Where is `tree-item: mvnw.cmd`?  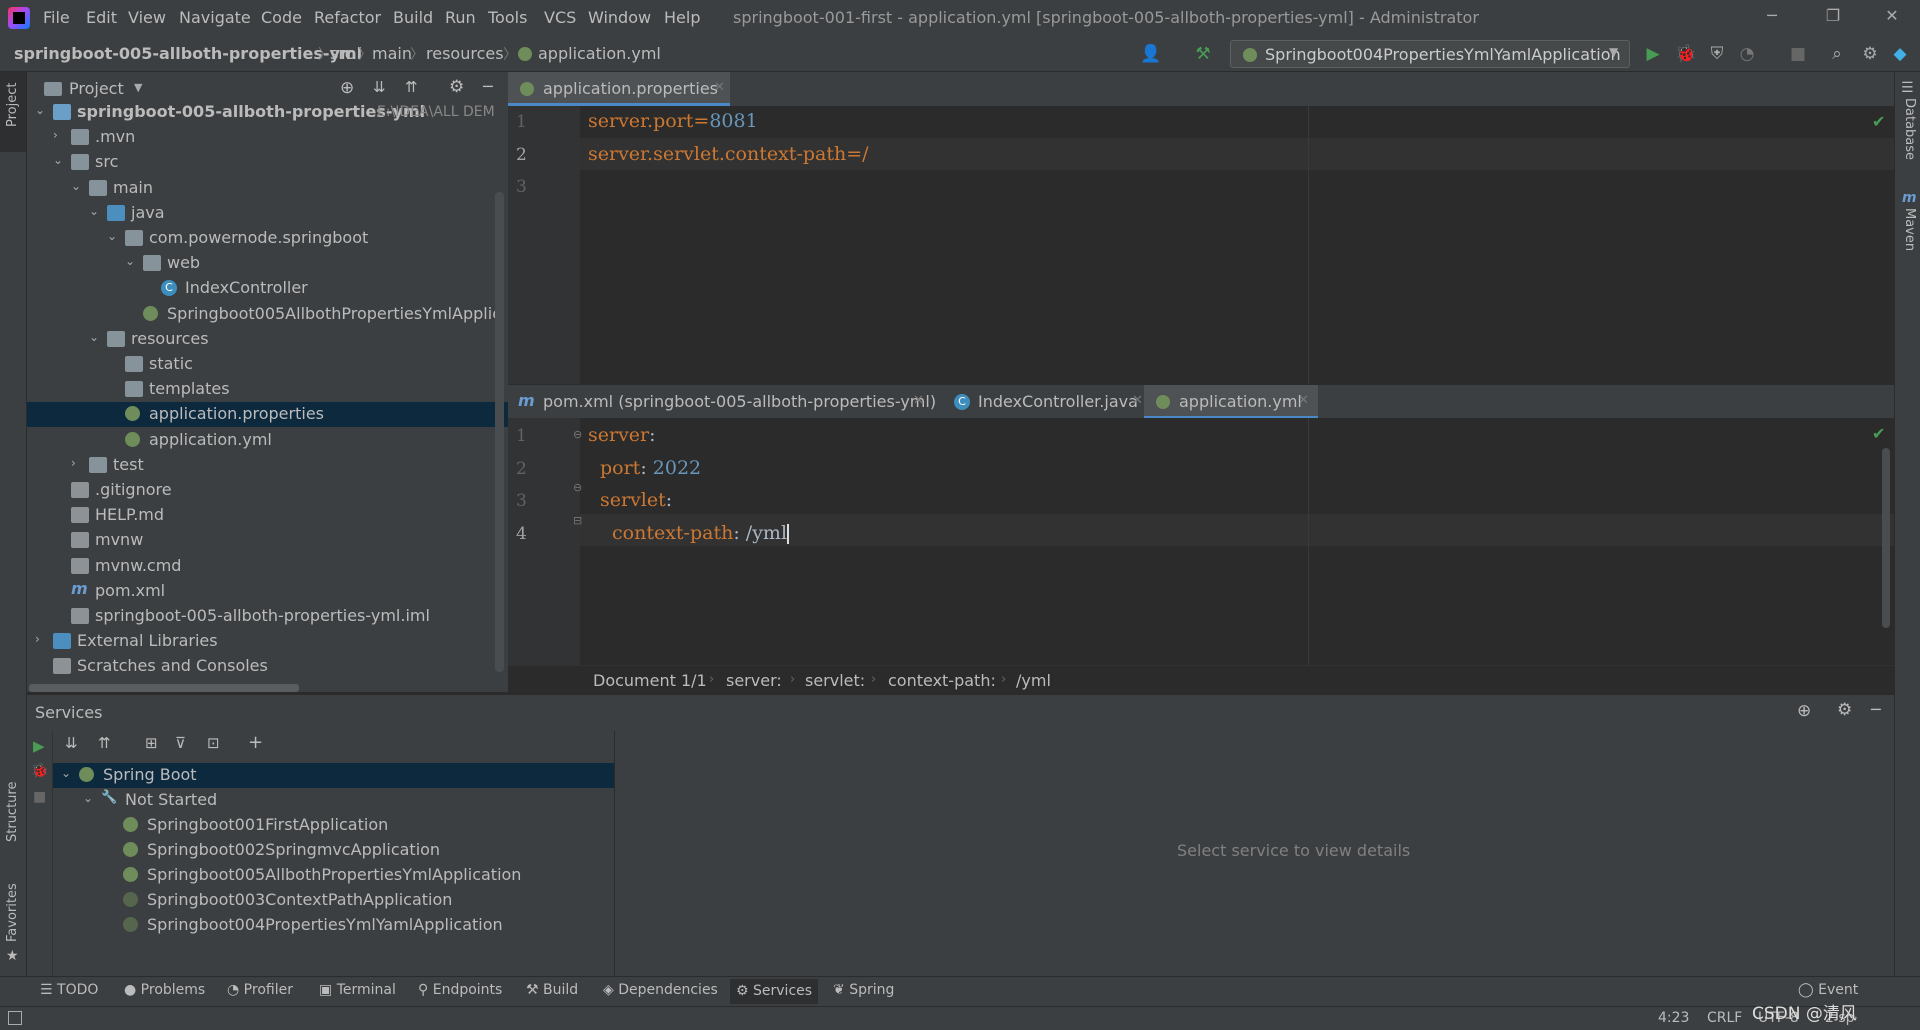
tree-item: mvnw.cmd is located at coordinates (267, 566).